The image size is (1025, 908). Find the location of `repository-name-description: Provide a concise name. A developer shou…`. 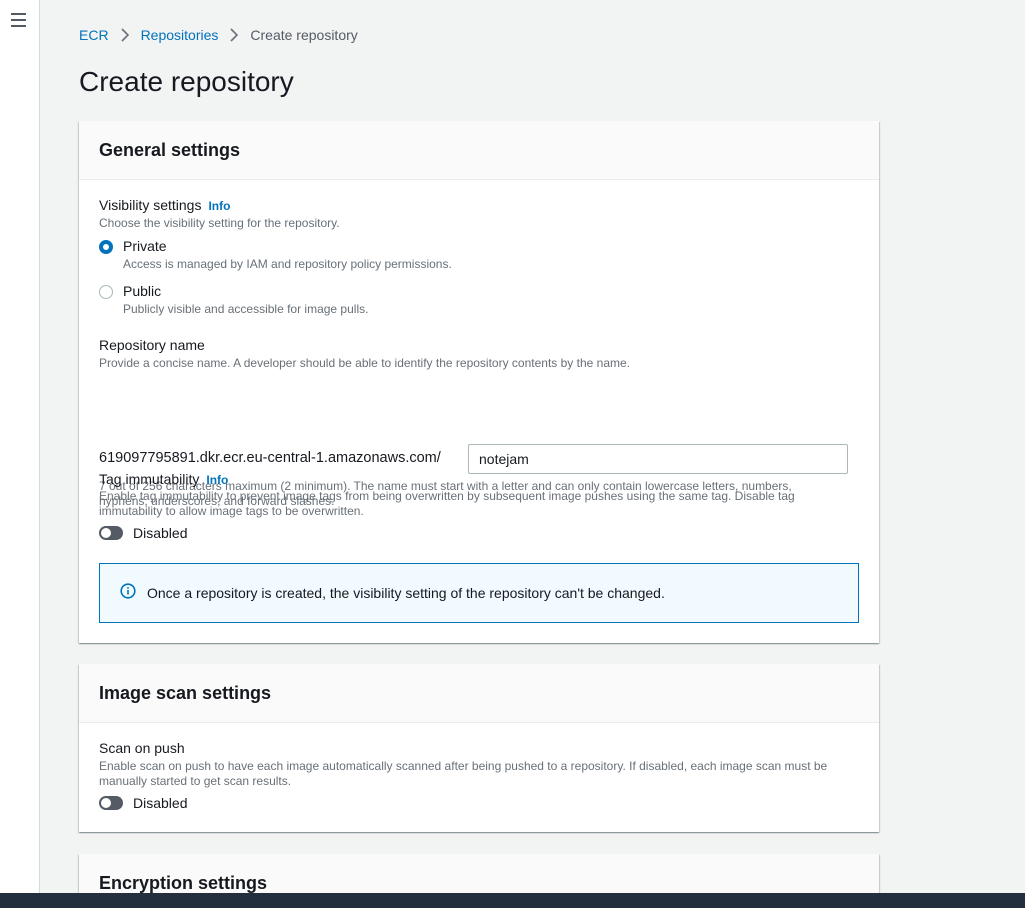

repository-name-description: Provide a concise name. A developer shou… is located at coordinates (364, 363).